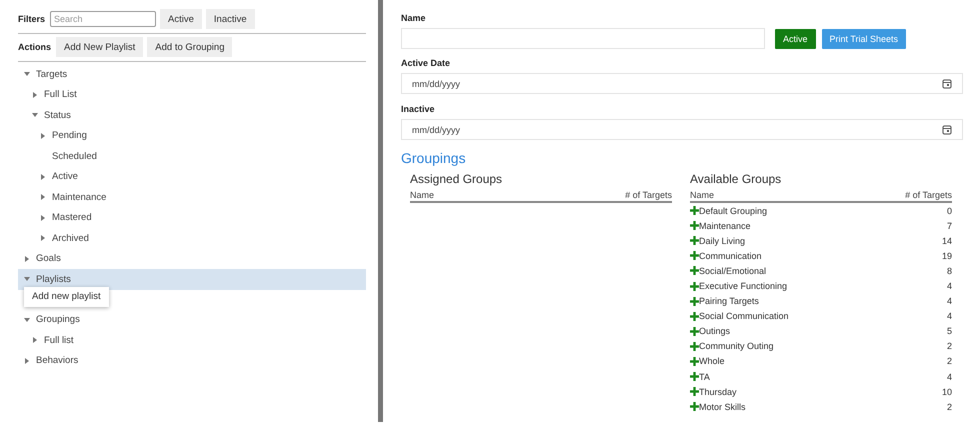 Image resolution: width=975 pixels, height=430 pixels. Describe the element at coordinates (418, 109) in the screenshot. I see `field-label: Inactive` at that location.